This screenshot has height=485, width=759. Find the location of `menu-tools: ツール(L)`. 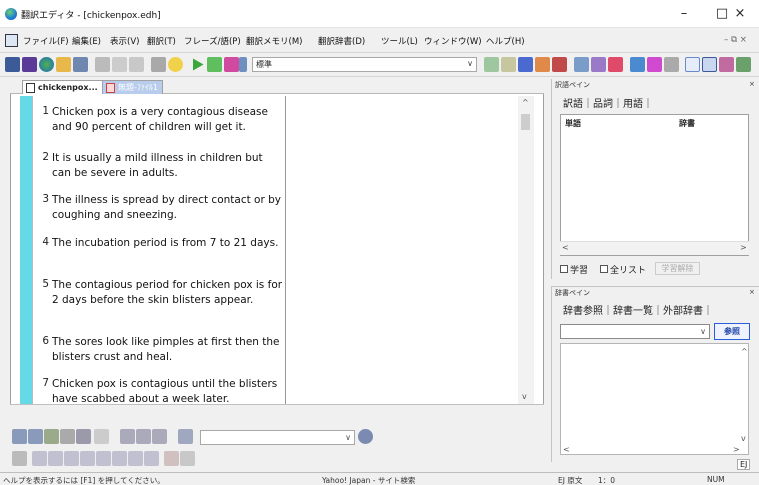

menu-tools: ツール(L) is located at coordinates (399, 41).